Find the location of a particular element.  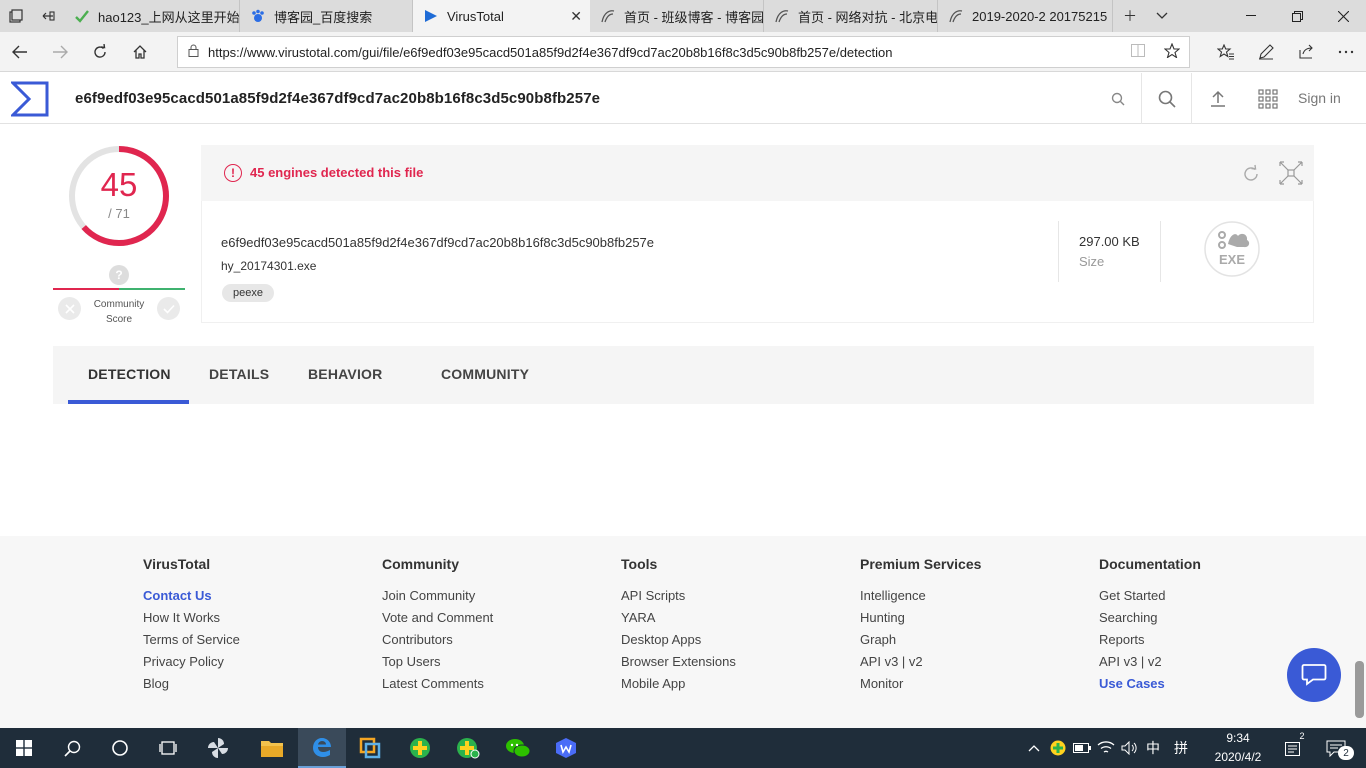

footer-link-contact-us: Contact Us is located at coordinates (191, 598).